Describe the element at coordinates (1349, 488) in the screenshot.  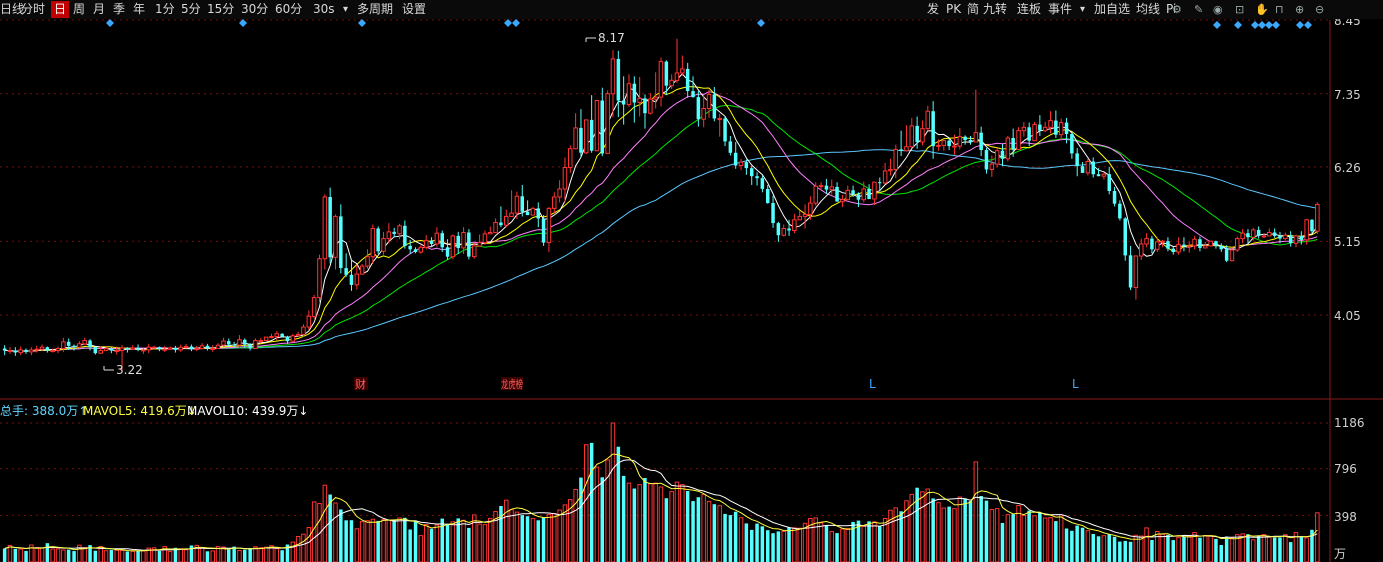
I see `volume-axis: 1186 796 398 万` at that location.